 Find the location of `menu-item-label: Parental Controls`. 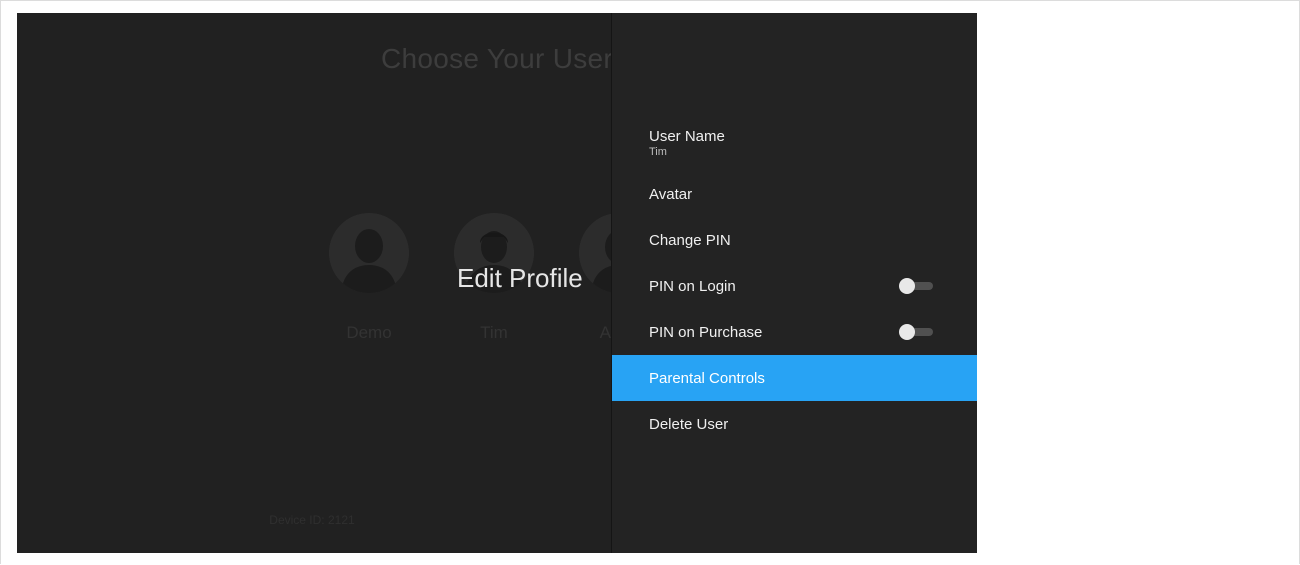

menu-item-label: Parental Controls is located at coordinates (707, 378).